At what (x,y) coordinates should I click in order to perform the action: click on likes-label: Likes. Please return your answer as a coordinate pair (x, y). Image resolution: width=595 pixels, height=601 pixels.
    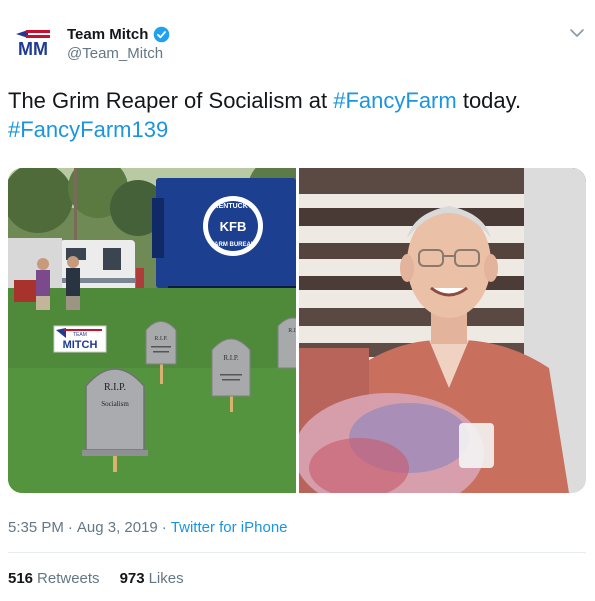
    Looking at the image, I should click on (166, 578).